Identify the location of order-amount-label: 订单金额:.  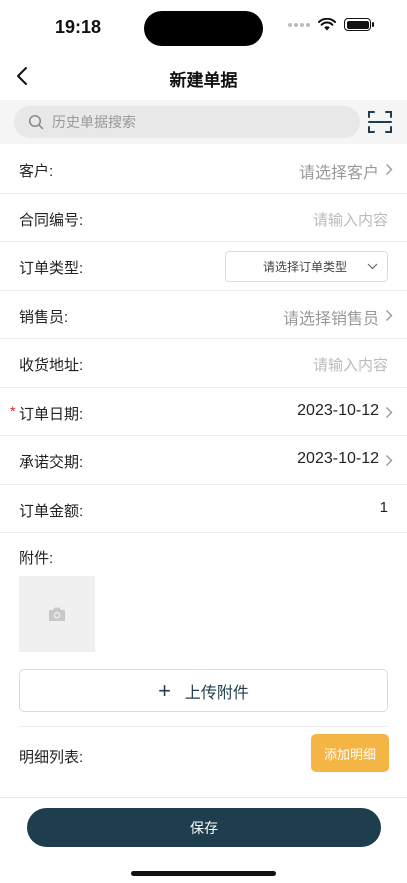
(51, 511).